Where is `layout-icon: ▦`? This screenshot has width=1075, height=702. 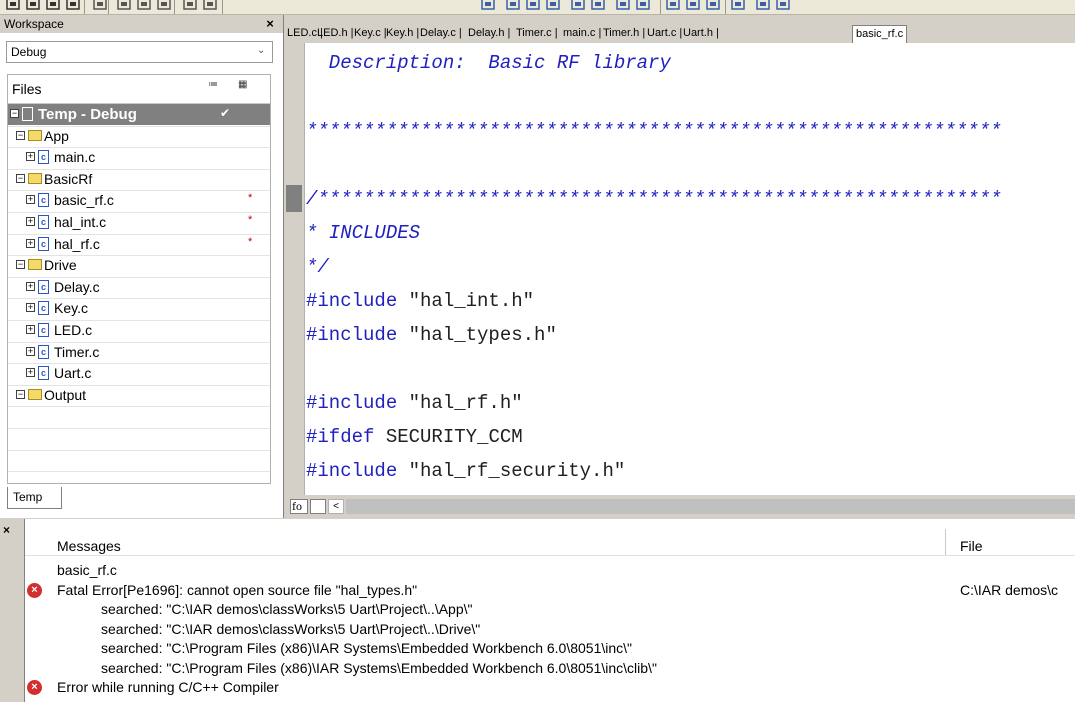
layout-icon: ▦ is located at coordinates (242, 84).